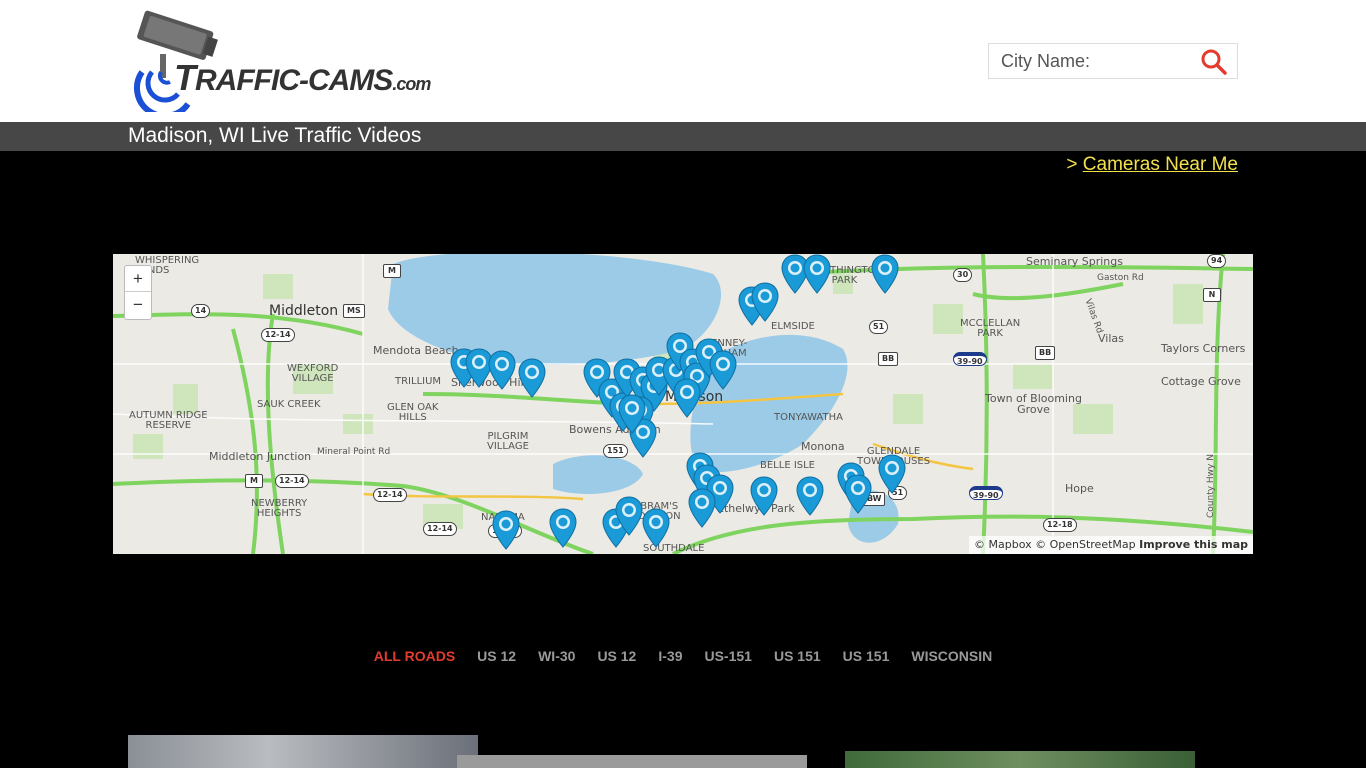 This screenshot has width=1366, height=768. Describe the element at coordinates (413, 412) in the screenshot. I see `map-label: GLEN OAK HILLS` at that location.